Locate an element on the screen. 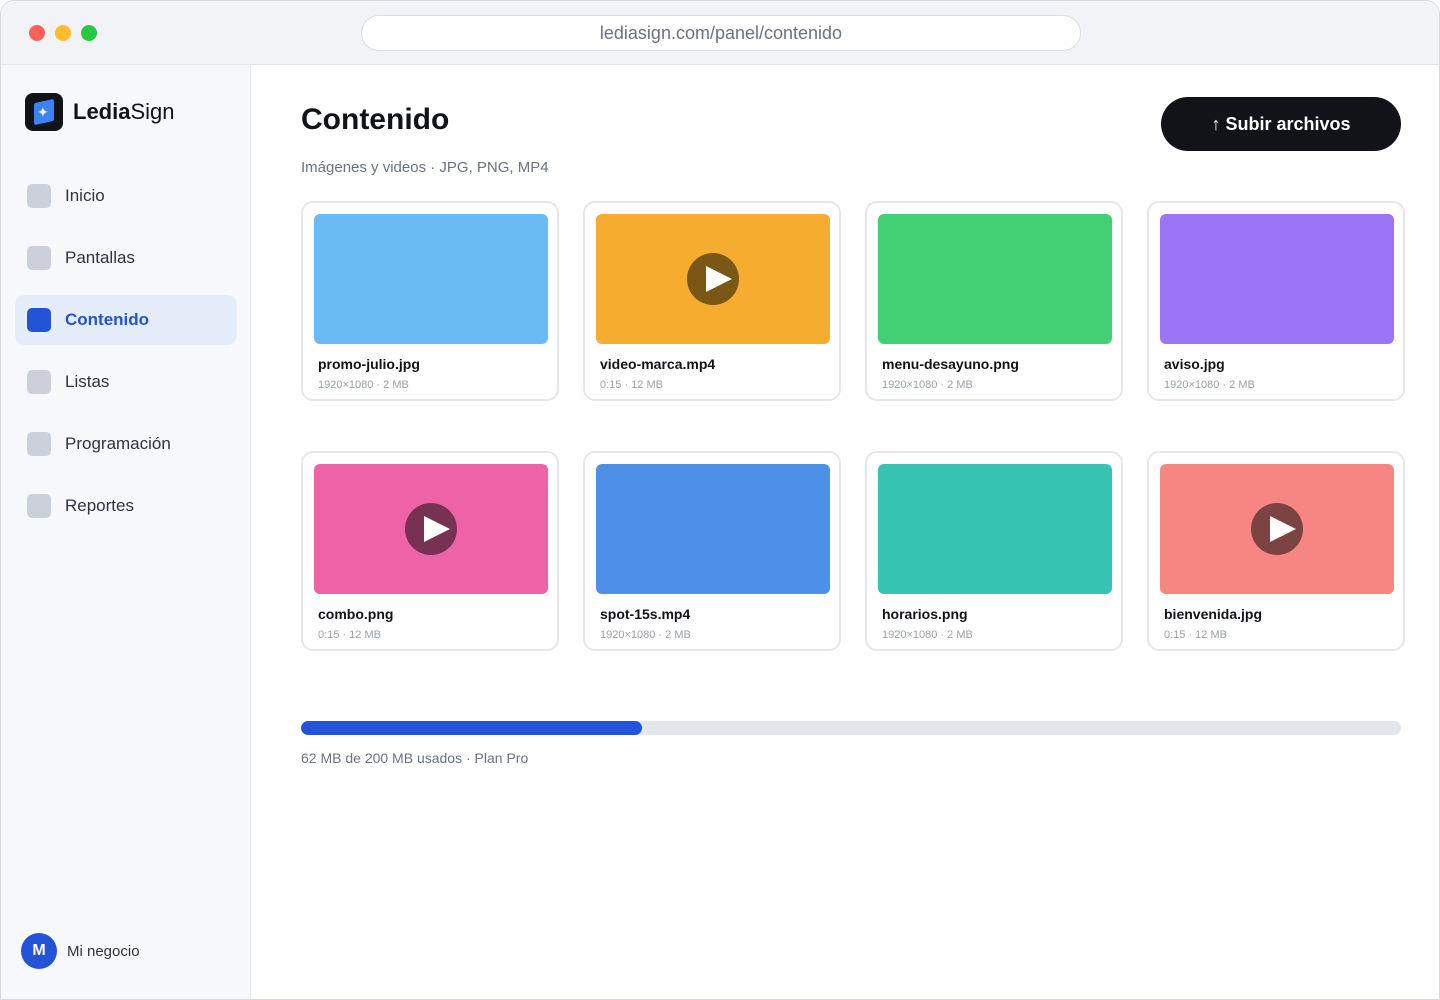  sidebar-item-inicio: Inicio is located at coordinates (126, 196).